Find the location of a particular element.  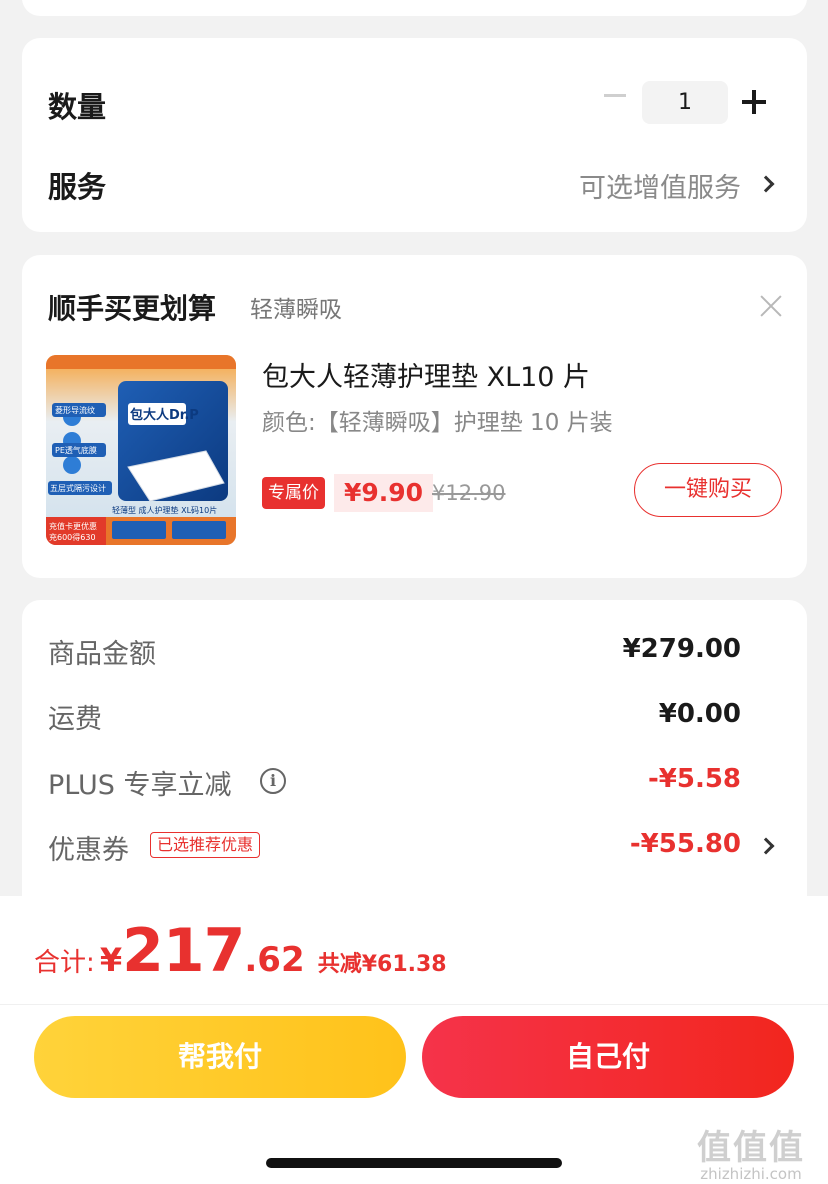

quantity-input: 1 is located at coordinates (685, 102).